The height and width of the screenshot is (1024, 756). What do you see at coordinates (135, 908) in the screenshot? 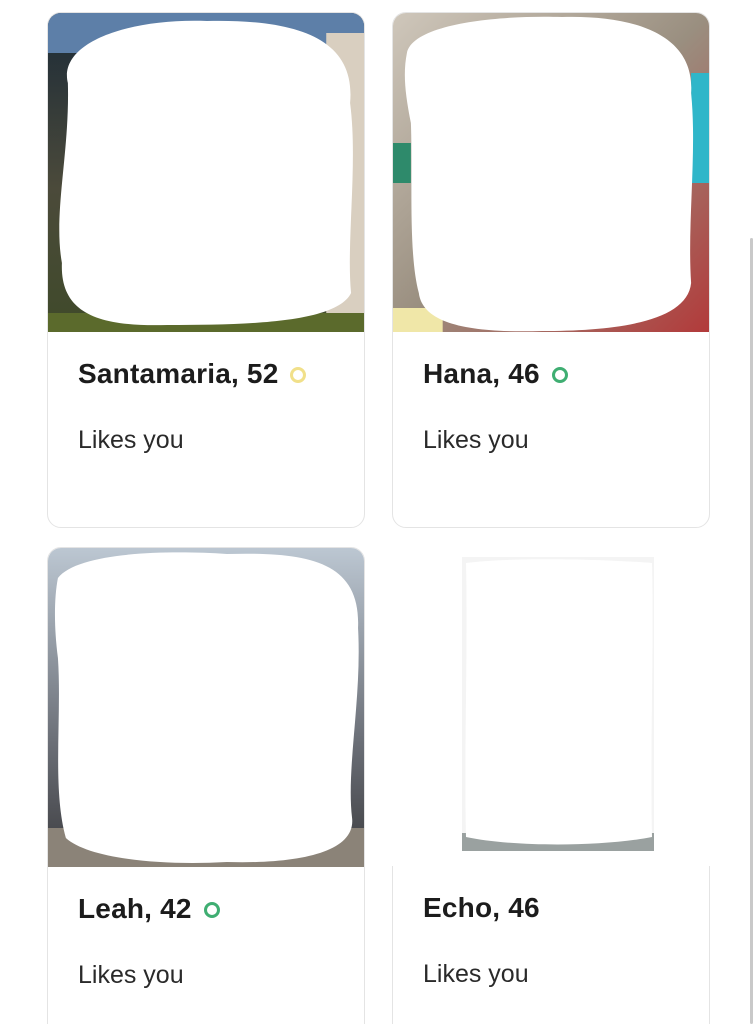
I see `profile-name-age: Leah, 42` at bounding box center [135, 908].